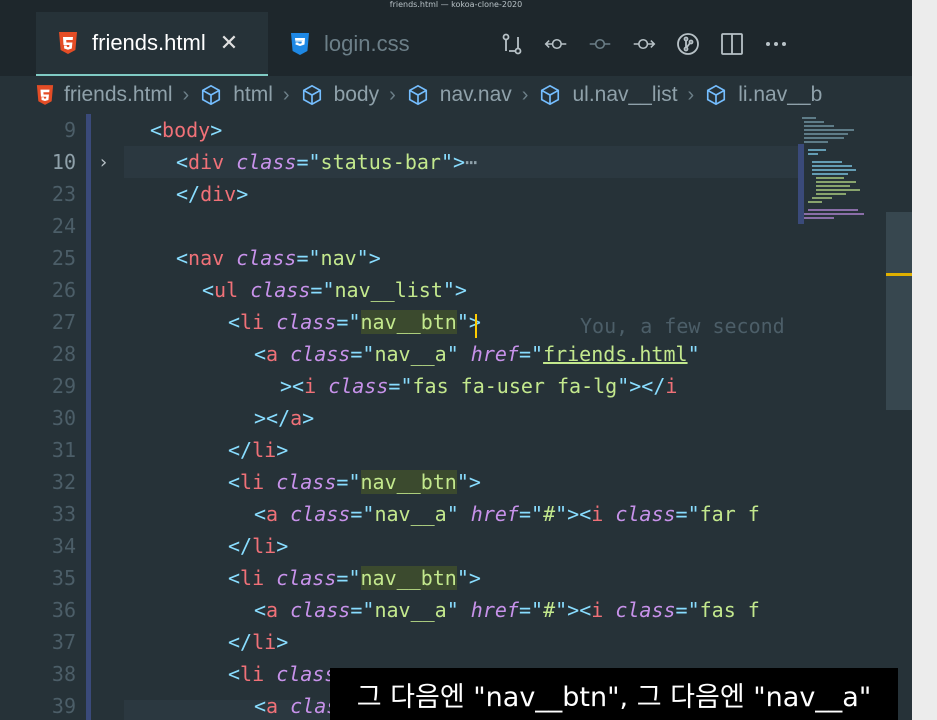 The height and width of the screenshot is (720, 937). Describe the element at coordinates (732, 44) in the screenshot. I see `split-editor-icon` at that location.